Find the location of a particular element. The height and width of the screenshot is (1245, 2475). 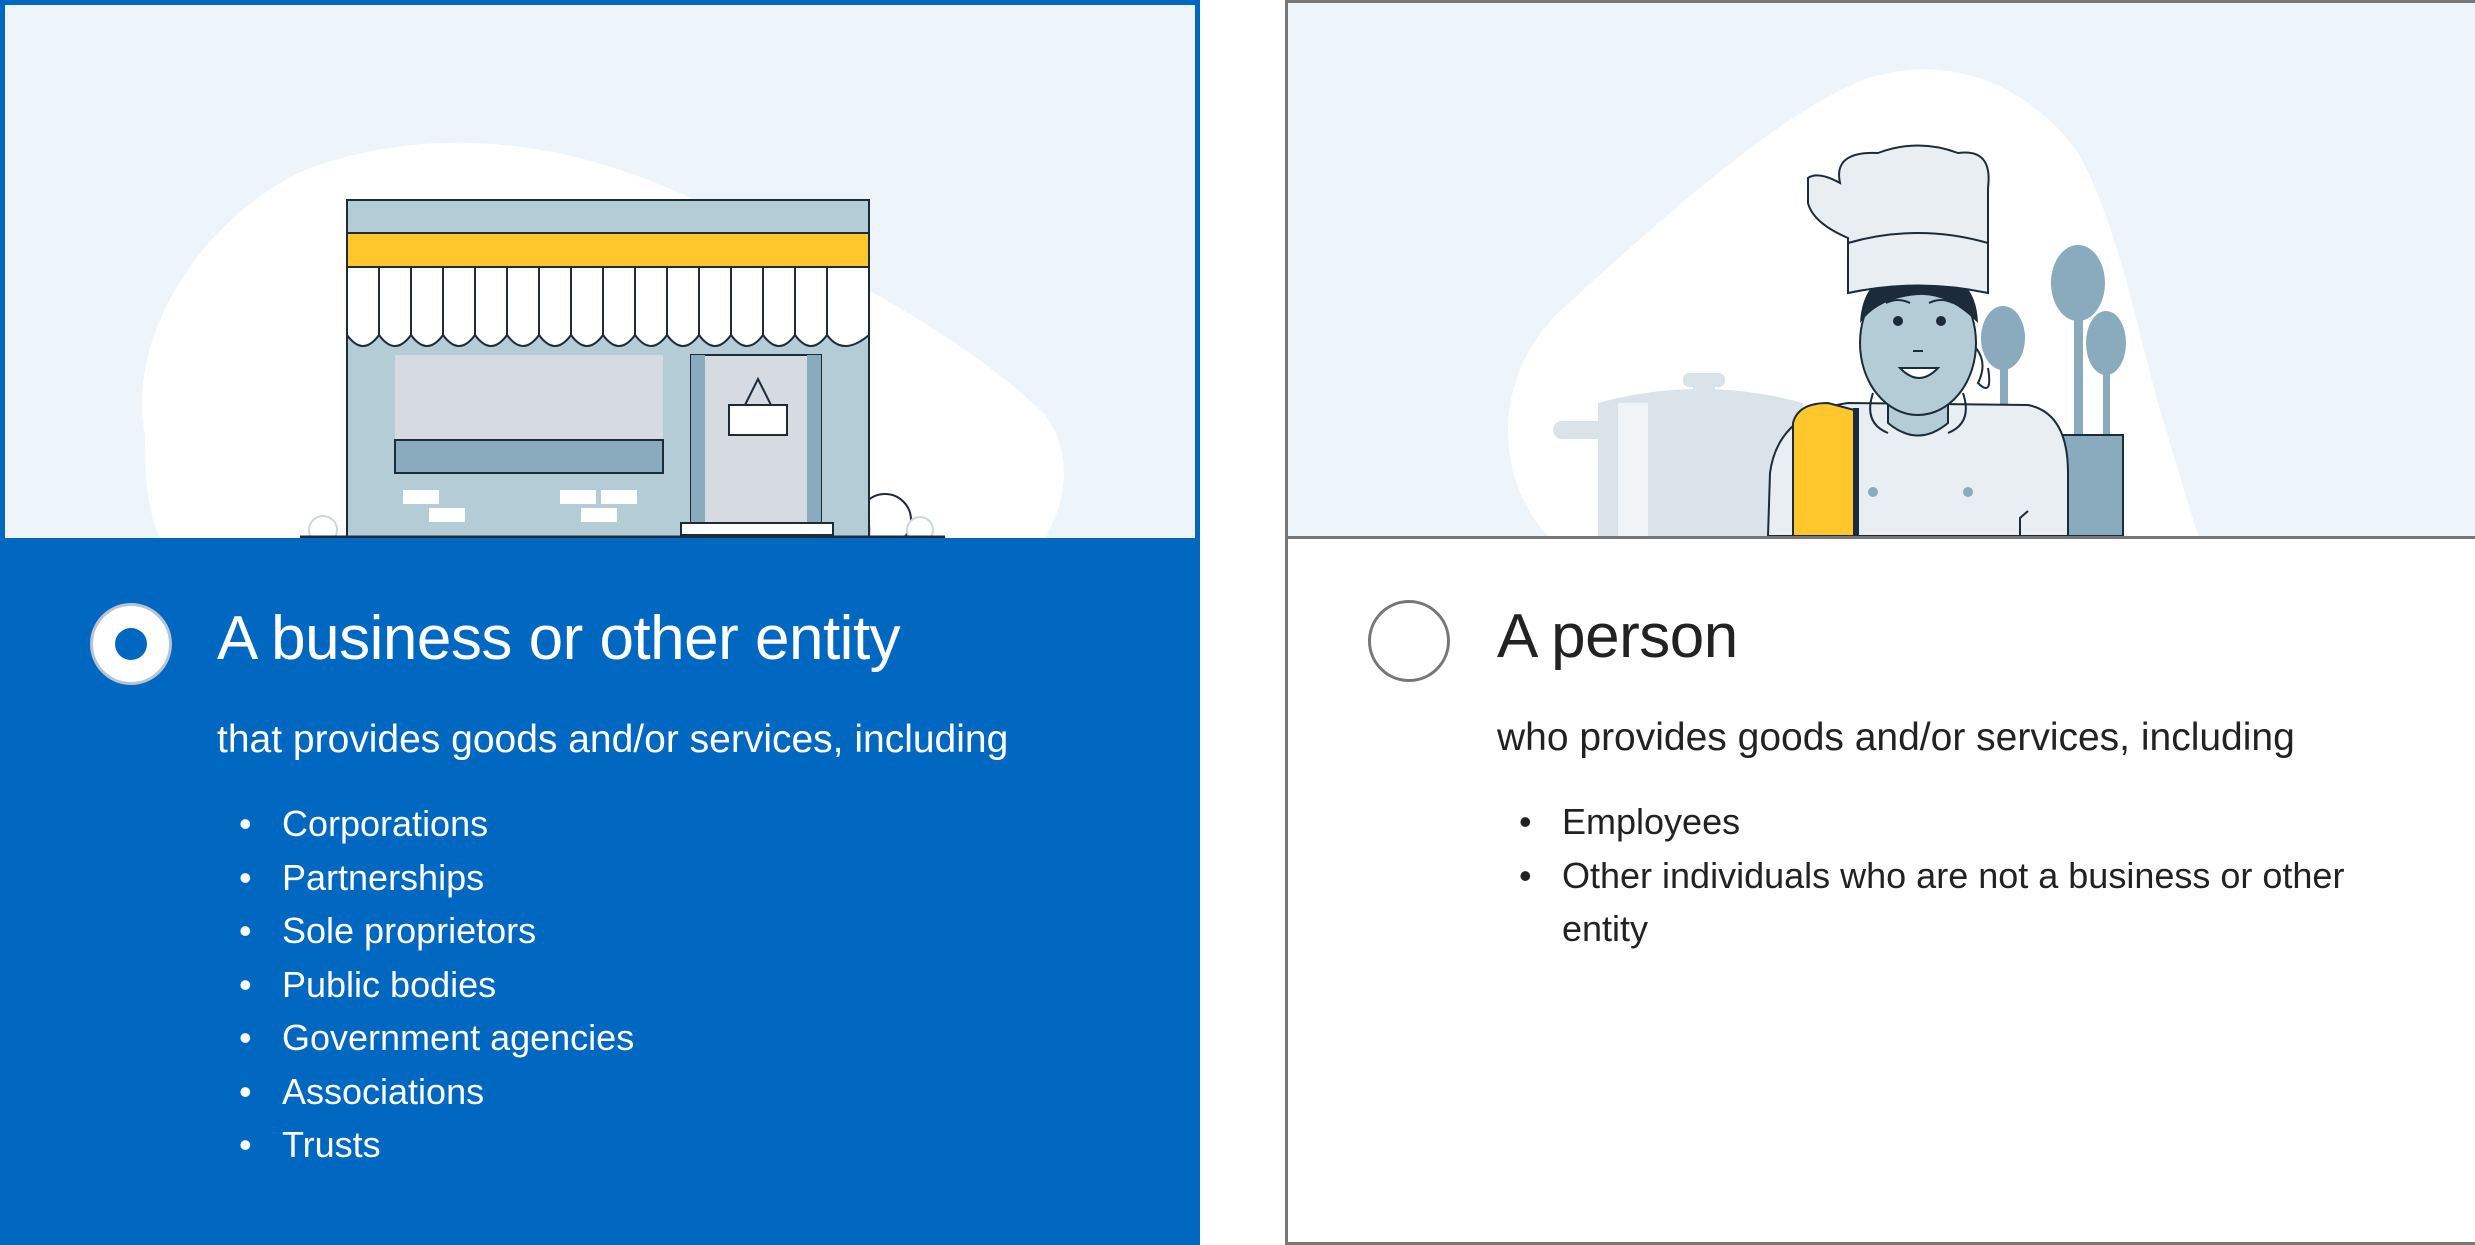

list-item-label: Associations is located at coordinates (383, 1091).